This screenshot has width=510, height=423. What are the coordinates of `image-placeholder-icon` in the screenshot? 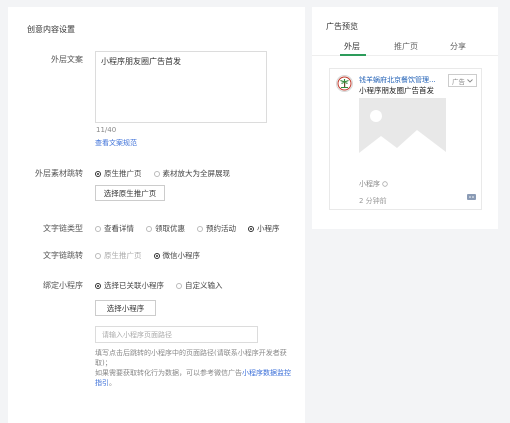 It's located at (402, 133).